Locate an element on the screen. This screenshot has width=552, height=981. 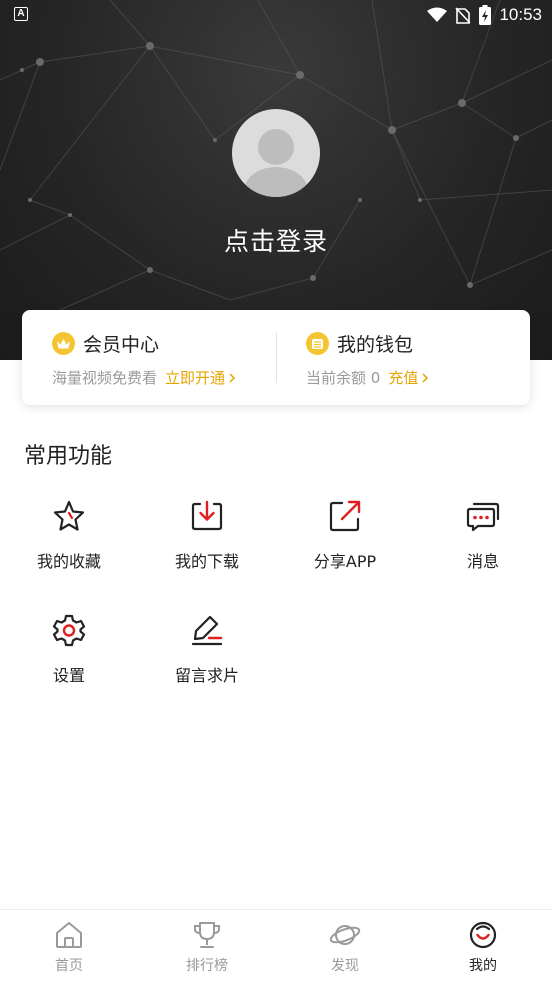
downloads-button: 我的下载 is located at coordinates (207, 541).